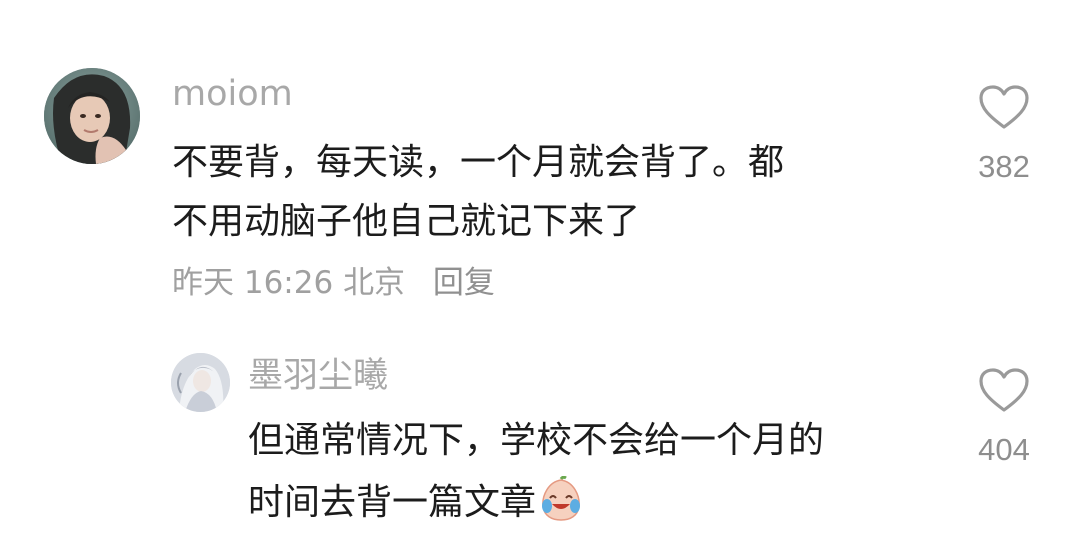 This screenshot has width=1079, height=533. I want to click on reply-text-line: 时间去背一篇文章, so click(536, 499).